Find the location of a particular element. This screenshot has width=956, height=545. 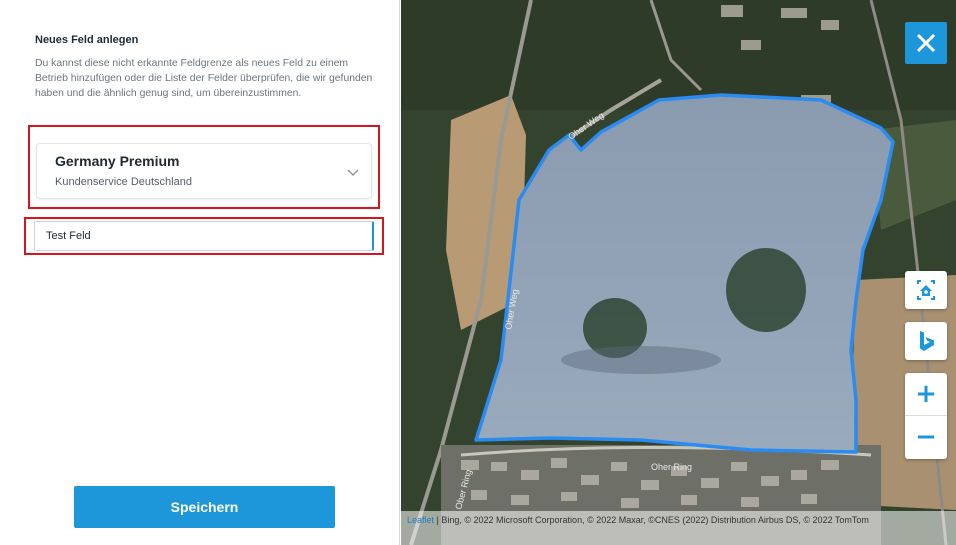

bing-layer-button is located at coordinates (926, 341).